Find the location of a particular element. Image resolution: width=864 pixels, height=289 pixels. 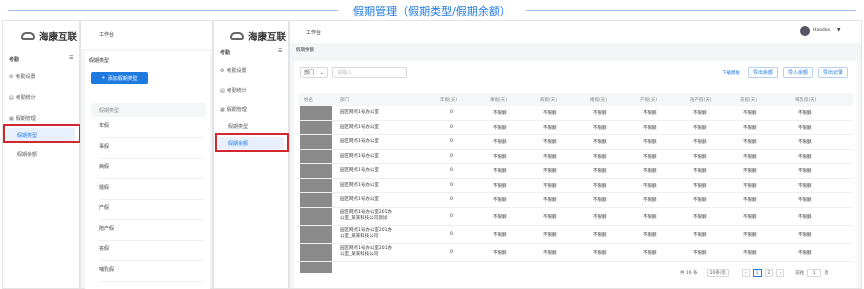

avatar is located at coordinates (805, 31).